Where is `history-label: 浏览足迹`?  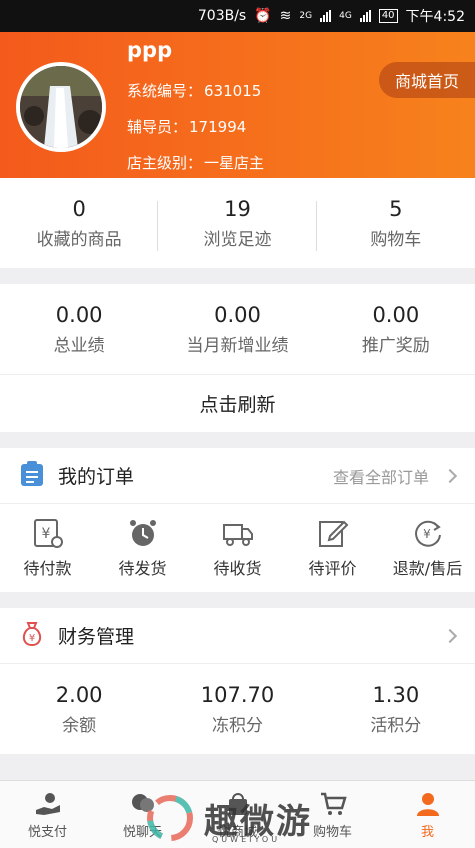
history-label: 浏览足迹 is located at coordinates (237, 239).